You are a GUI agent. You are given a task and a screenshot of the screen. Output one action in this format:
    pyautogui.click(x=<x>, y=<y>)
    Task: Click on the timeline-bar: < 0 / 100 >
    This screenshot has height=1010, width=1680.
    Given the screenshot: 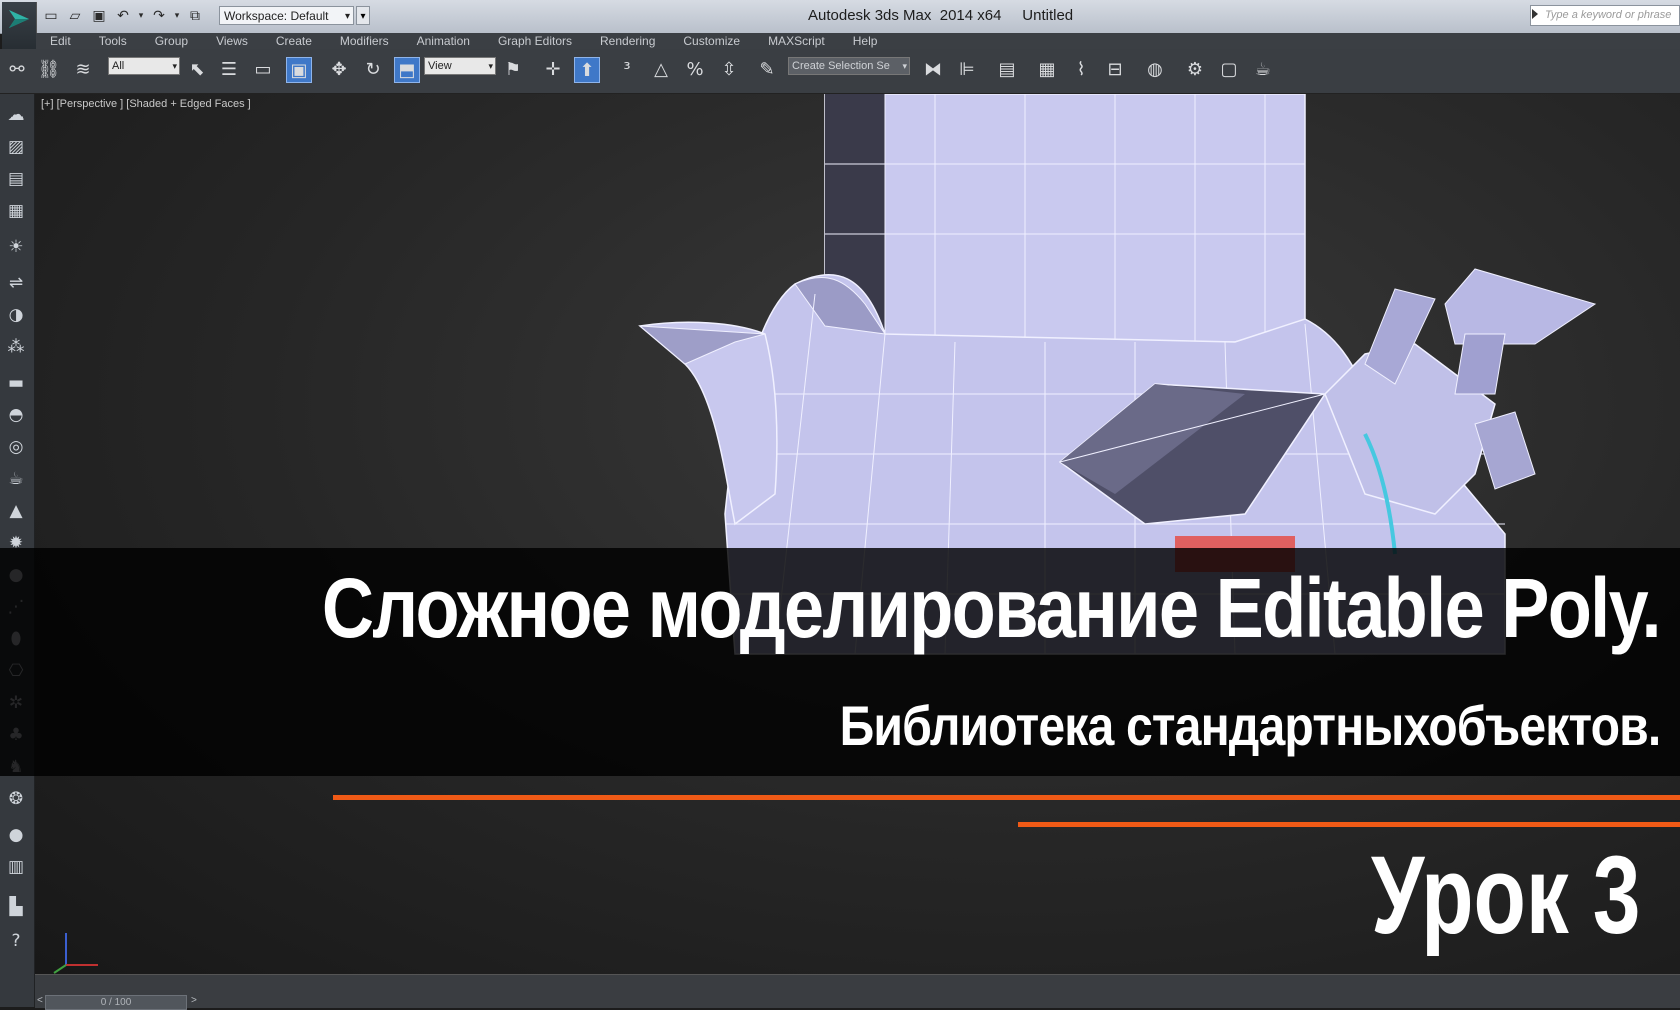 What is the action you would take?
    pyautogui.click(x=857, y=992)
    